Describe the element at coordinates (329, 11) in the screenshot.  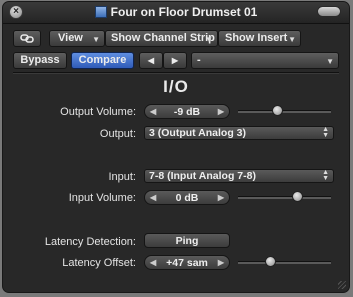
I see `toolbar-toggle-button` at that location.